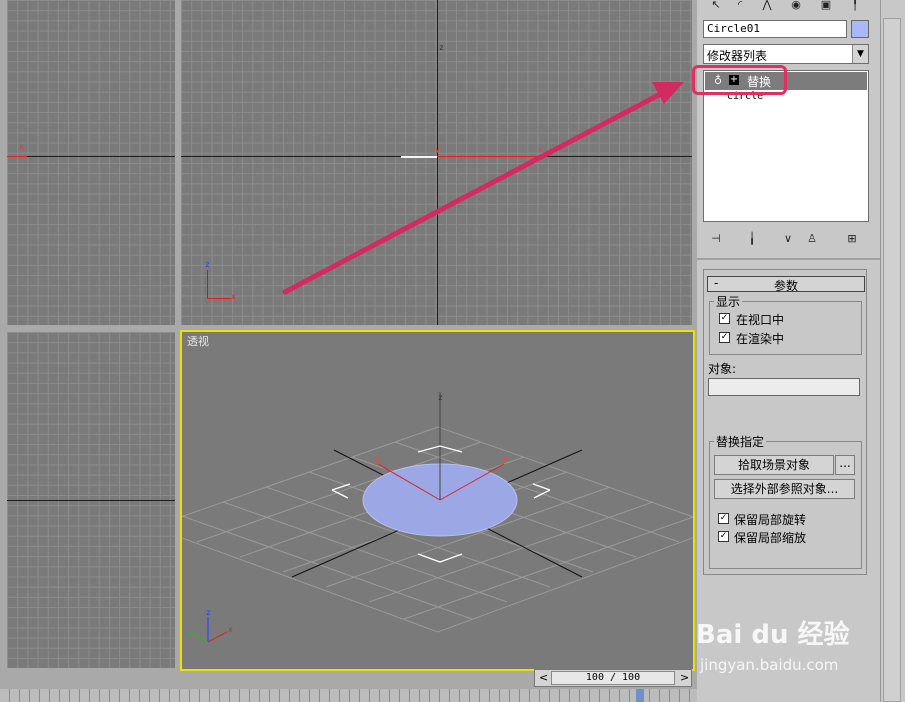  What do you see at coordinates (812, 238) in the screenshot?
I see `remove-modifier-icon: ♙` at bounding box center [812, 238].